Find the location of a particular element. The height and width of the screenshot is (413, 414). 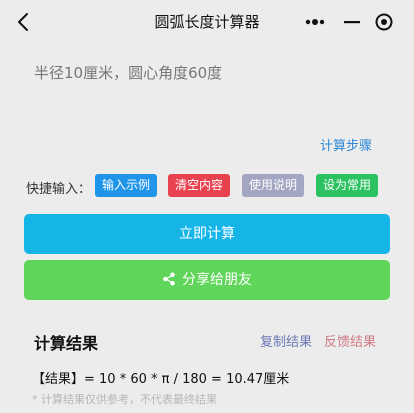

quick-input-label: 快捷输入： is located at coordinates (59, 189).